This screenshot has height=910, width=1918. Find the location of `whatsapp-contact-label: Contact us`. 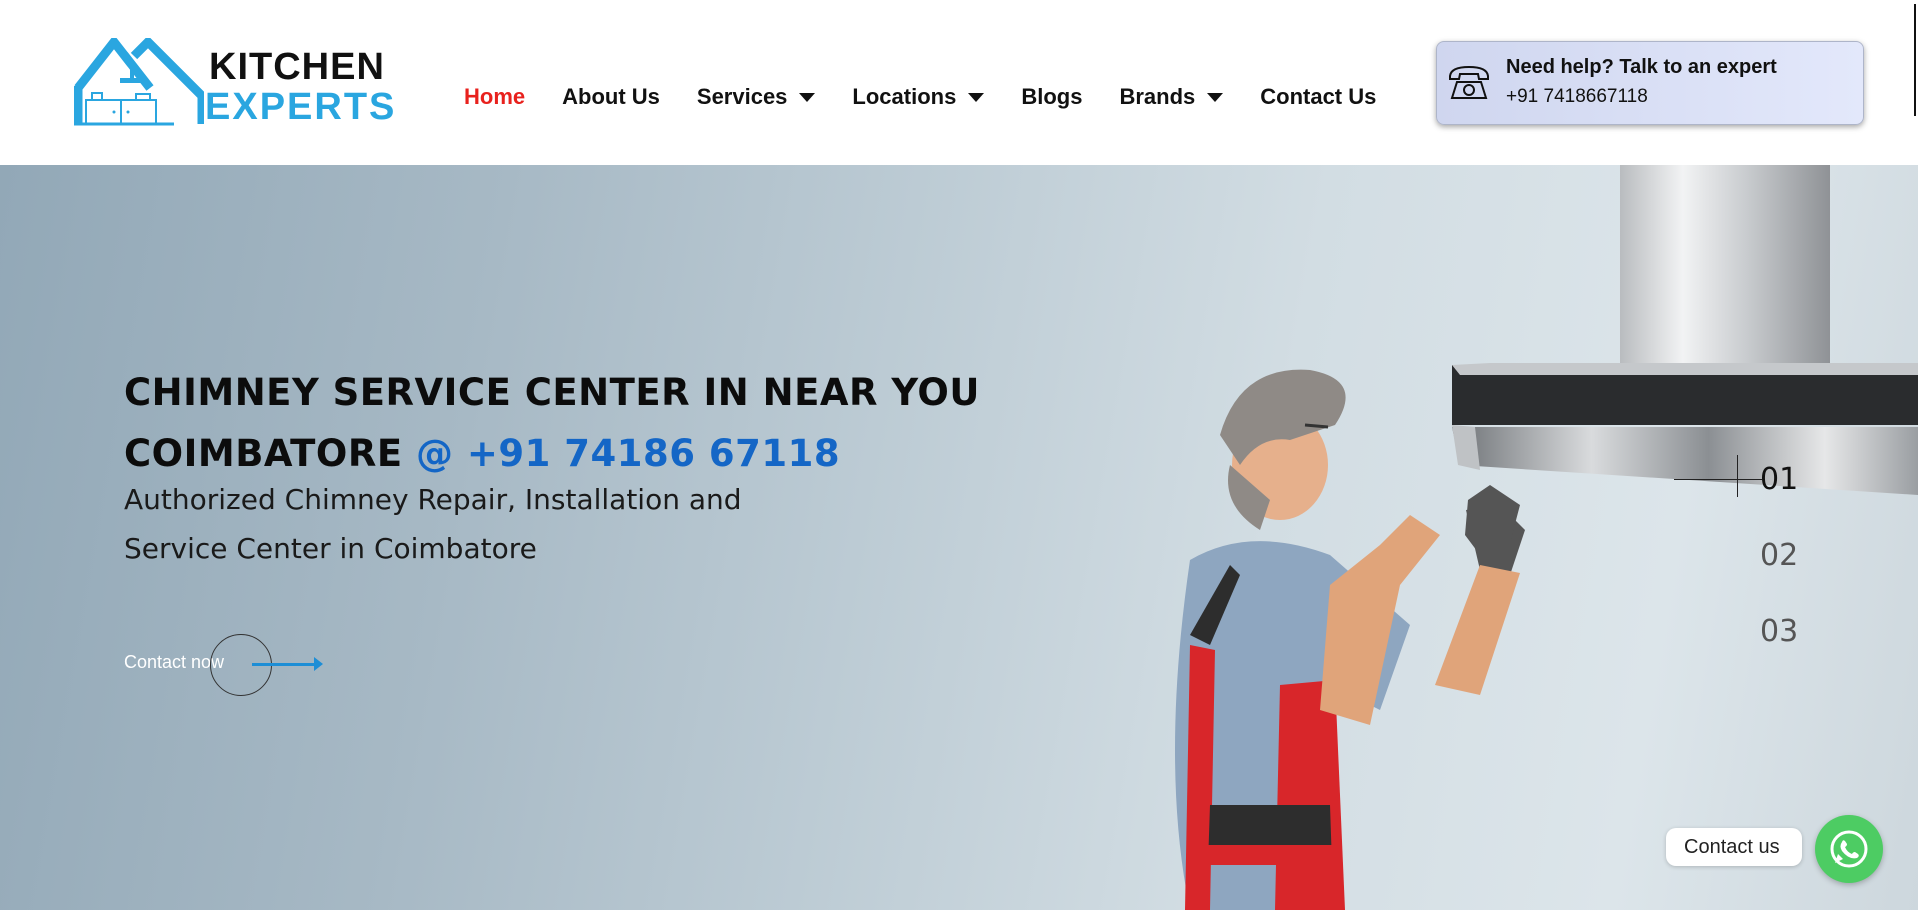

whatsapp-contact-label: Contact us is located at coordinates (1732, 847).